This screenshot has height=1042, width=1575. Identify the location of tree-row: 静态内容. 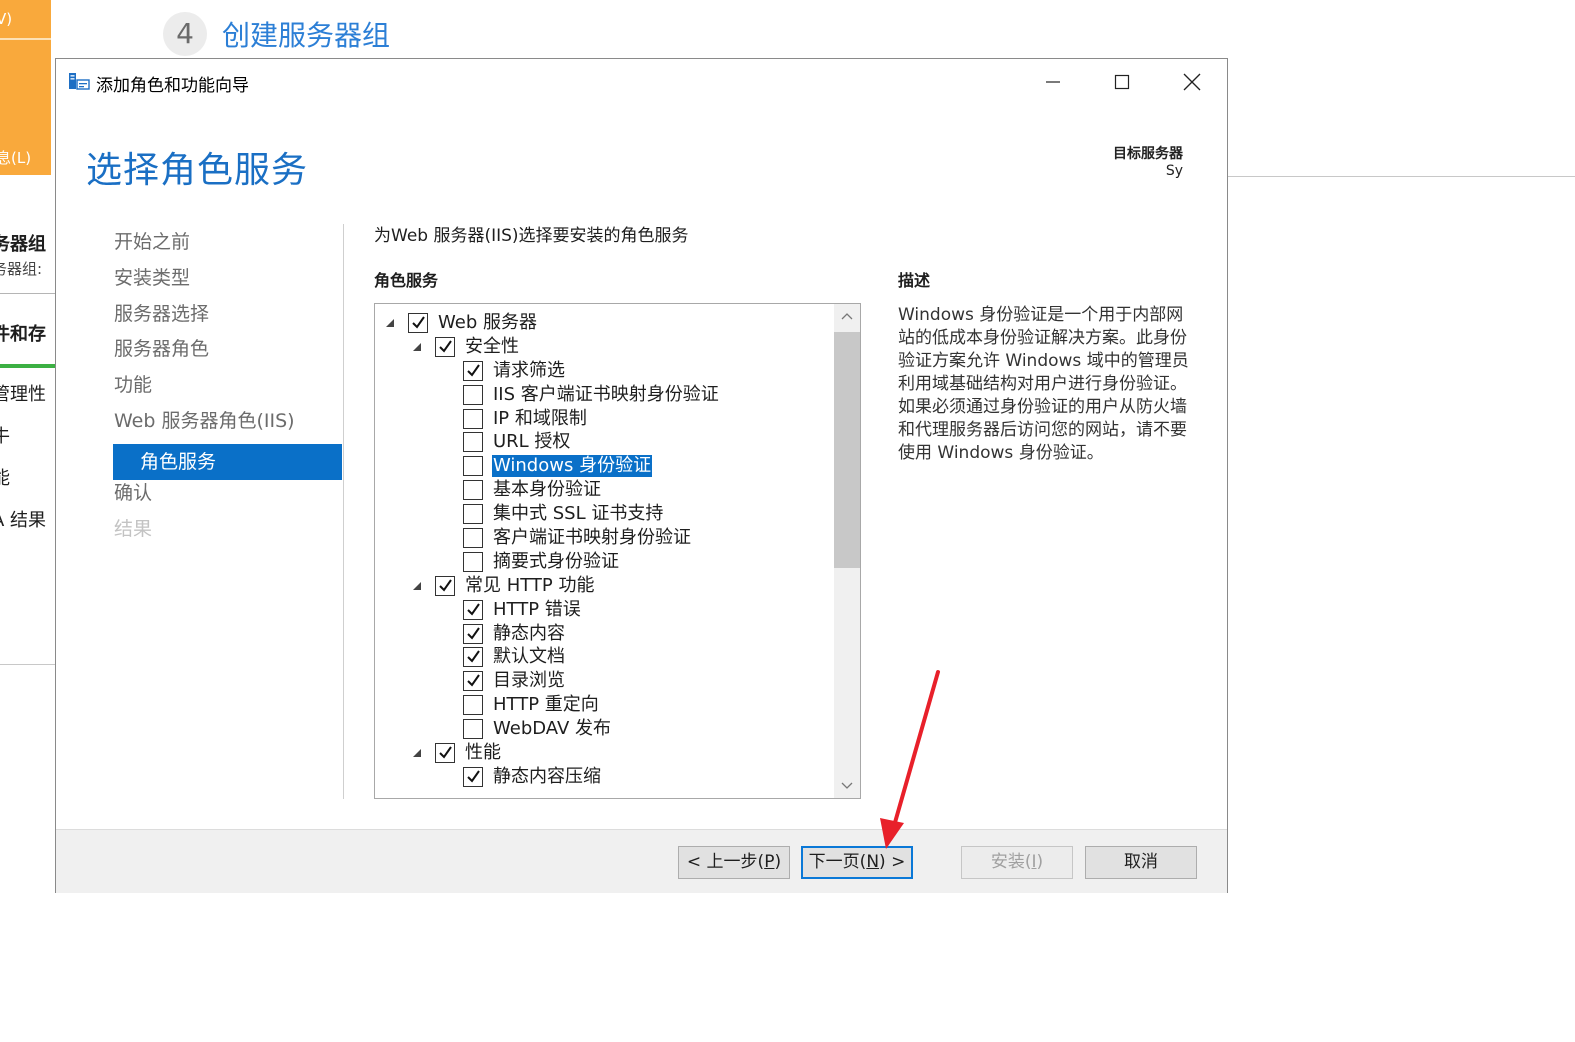
(604, 634).